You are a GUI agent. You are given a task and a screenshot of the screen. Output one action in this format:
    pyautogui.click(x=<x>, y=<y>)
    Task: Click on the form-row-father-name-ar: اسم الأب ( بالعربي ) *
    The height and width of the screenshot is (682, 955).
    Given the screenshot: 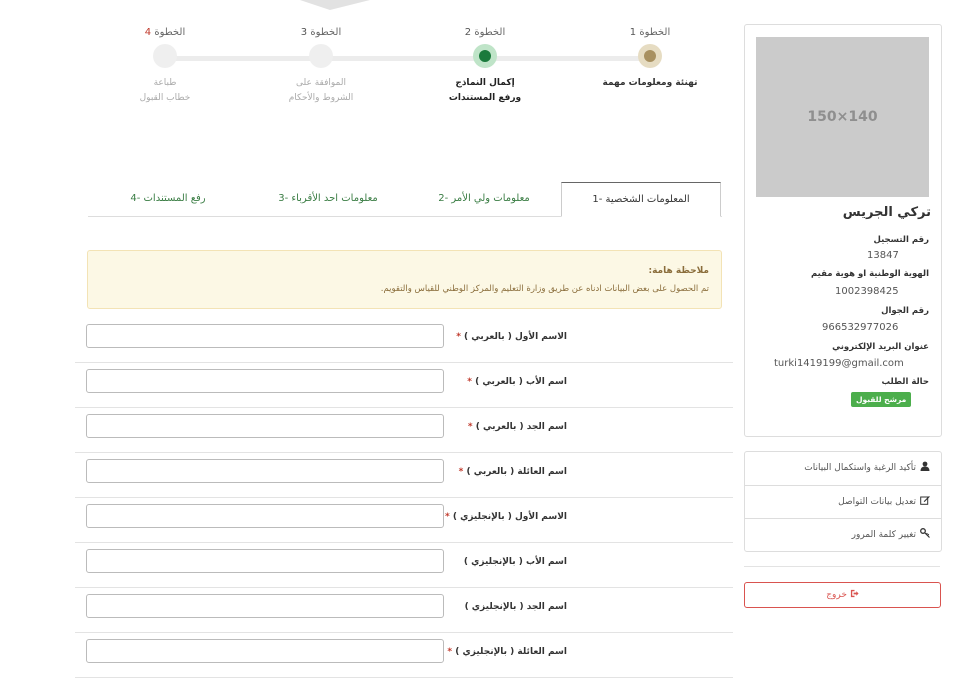 What is the action you would take?
    pyautogui.click(x=404, y=385)
    